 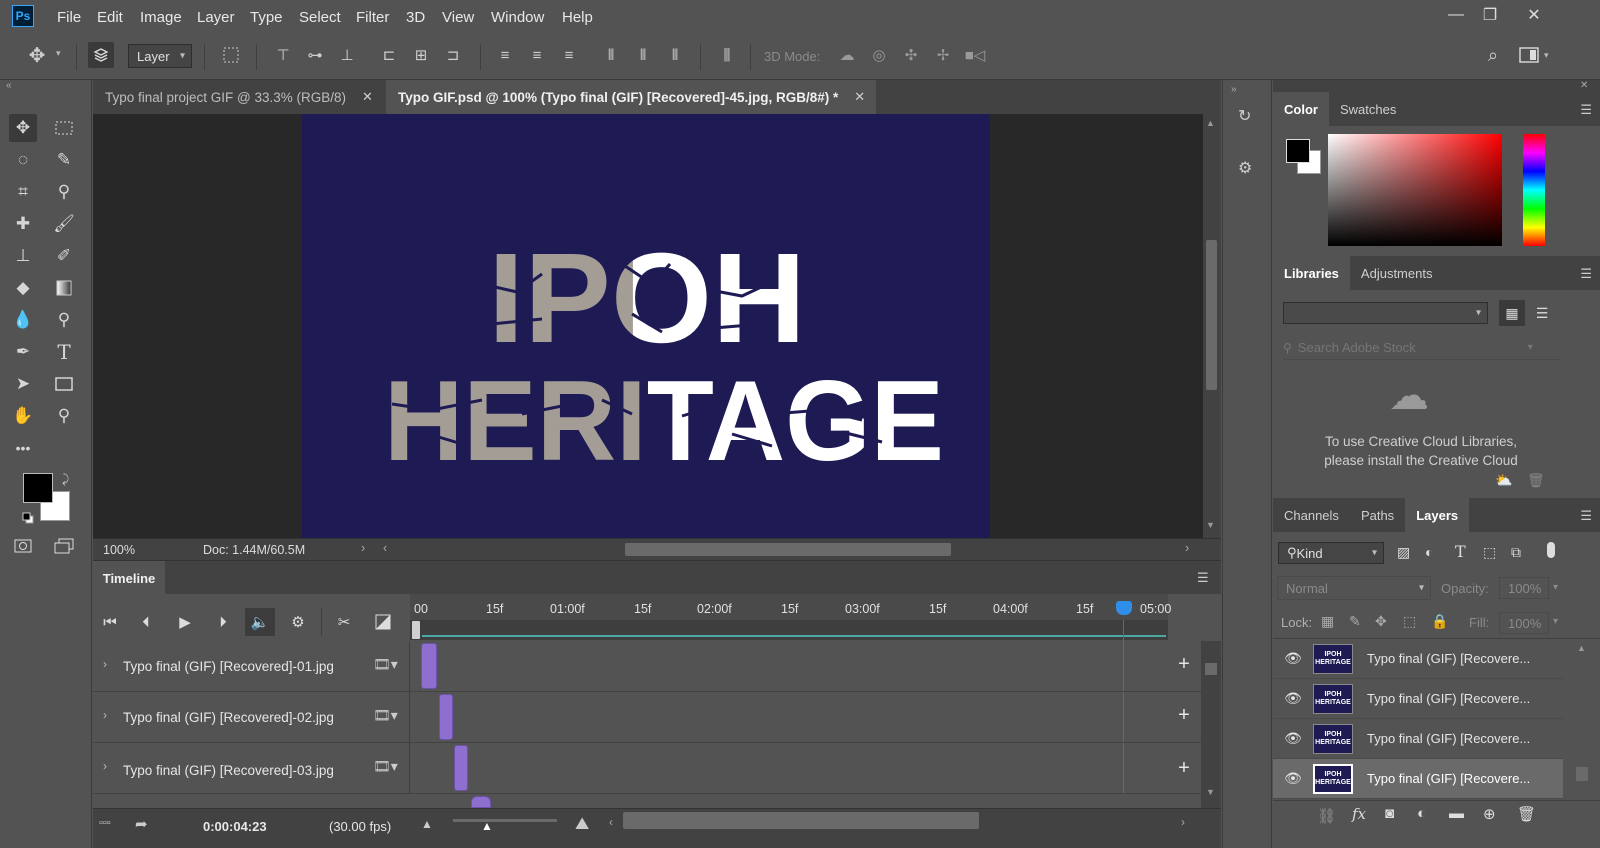 I want to click on collapse-panels-icon: ✕, so click(x=1584, y=85).